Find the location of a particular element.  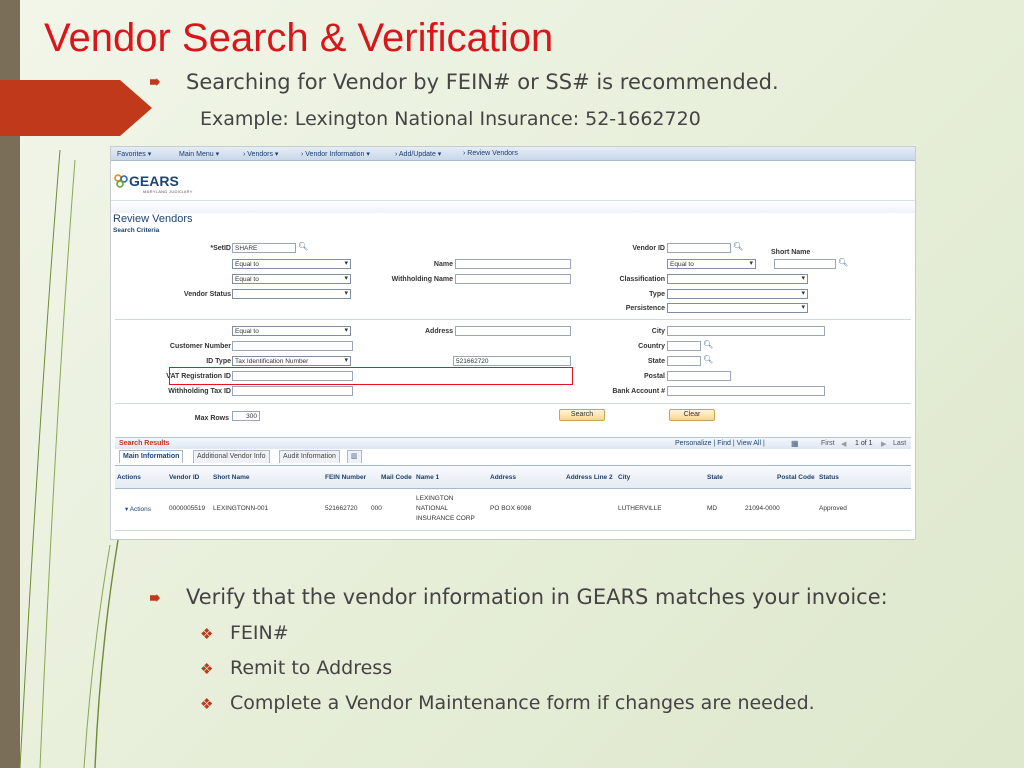

row-name1-line1: LEXINGTON is located at coordinates (435, 498).